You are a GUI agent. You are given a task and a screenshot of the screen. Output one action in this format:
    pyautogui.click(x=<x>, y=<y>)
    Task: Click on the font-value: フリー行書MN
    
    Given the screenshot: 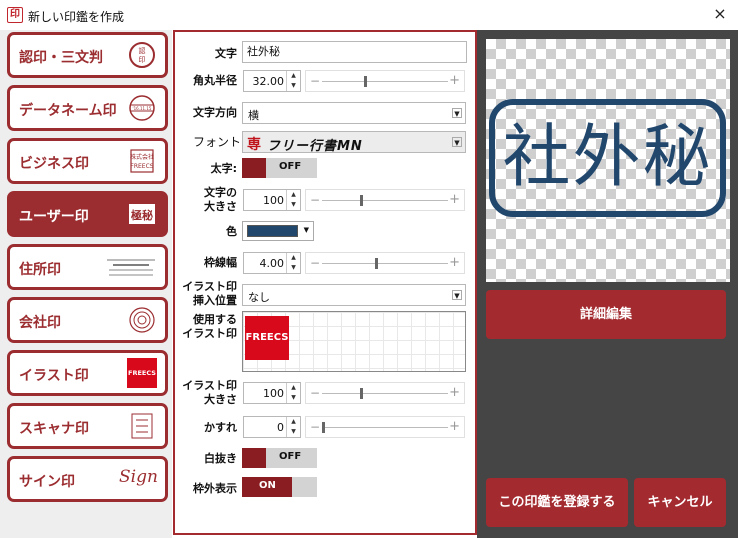 What is the action you would take?
    pyautogui.click(x=315, y=146)
    